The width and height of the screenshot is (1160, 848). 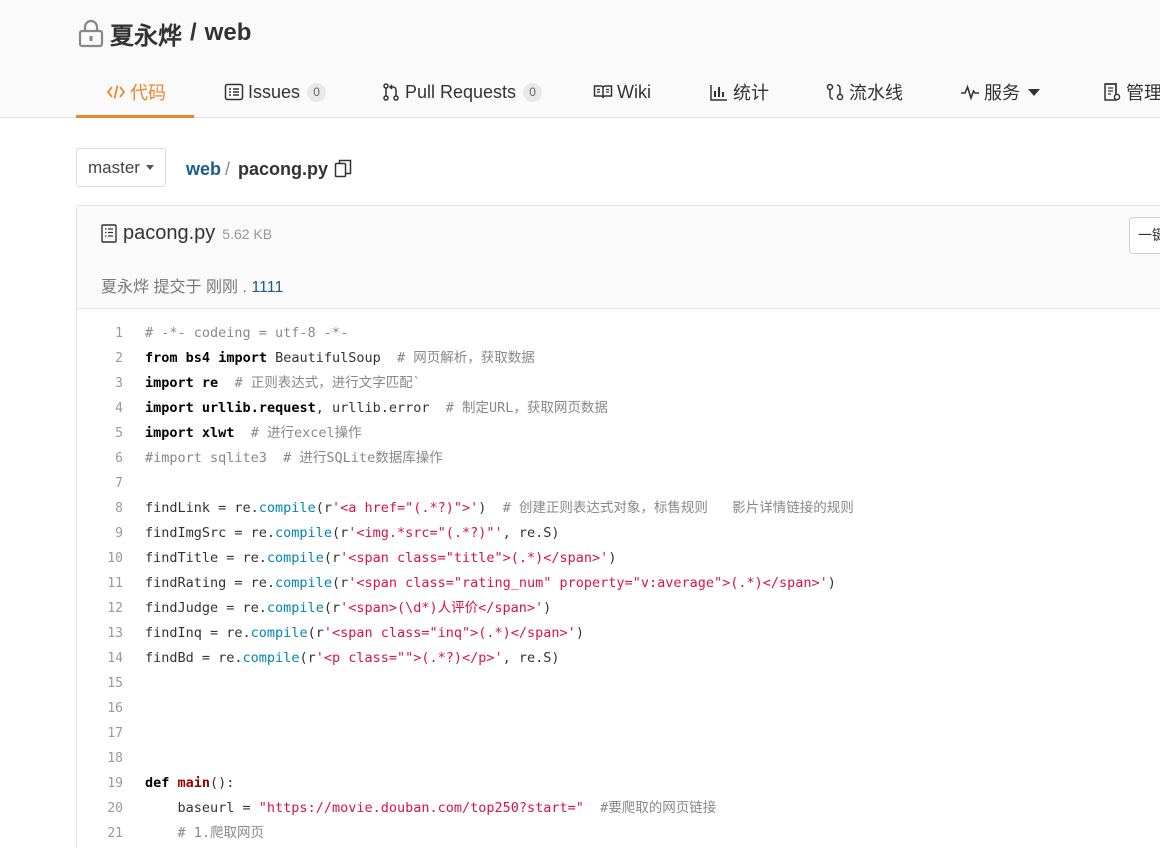 I want to click on line-number: 1, so click(x=100, y=333).